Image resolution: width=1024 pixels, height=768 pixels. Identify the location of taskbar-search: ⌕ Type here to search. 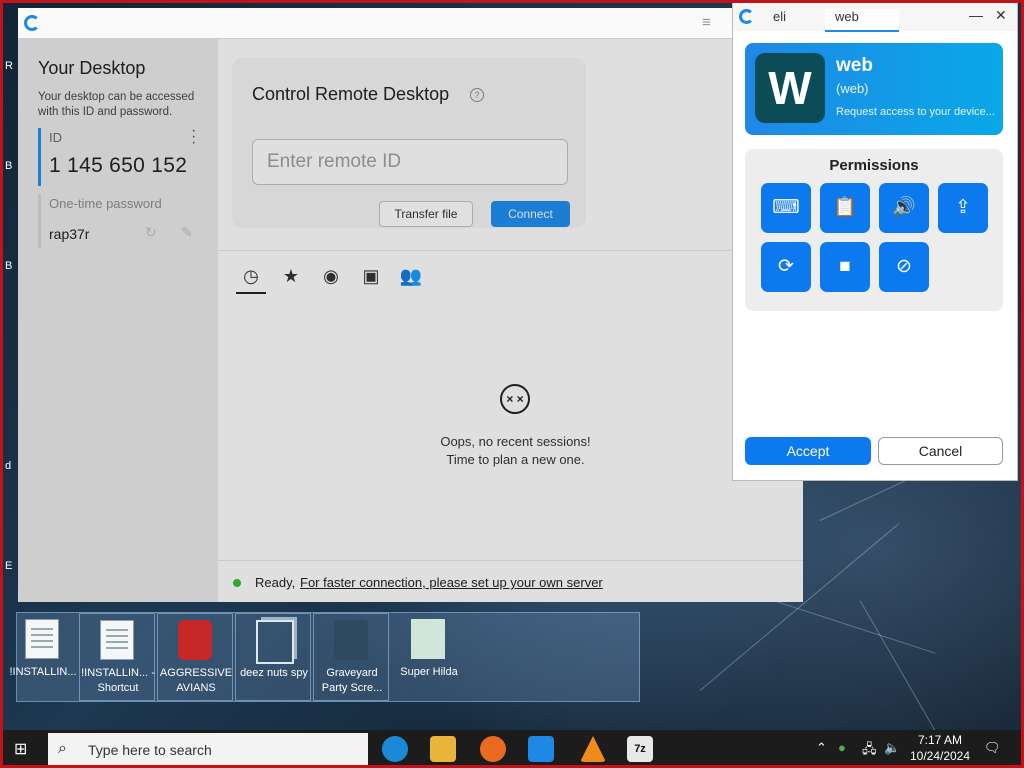
(208, 749).